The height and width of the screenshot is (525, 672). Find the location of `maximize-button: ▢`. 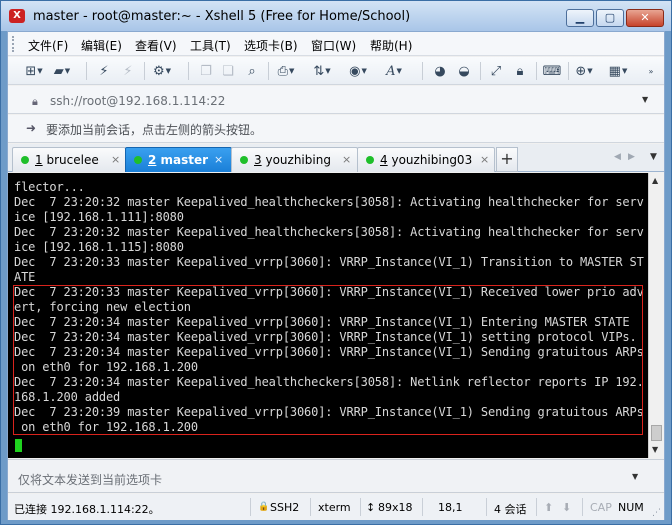

maximize-button: ▢ is located at coordinates (610, 18).